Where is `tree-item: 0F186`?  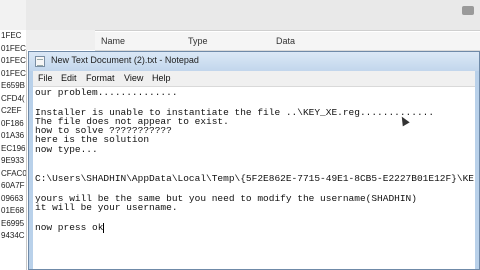 tree-item: 0F186 is located at coordinates (13, 124).